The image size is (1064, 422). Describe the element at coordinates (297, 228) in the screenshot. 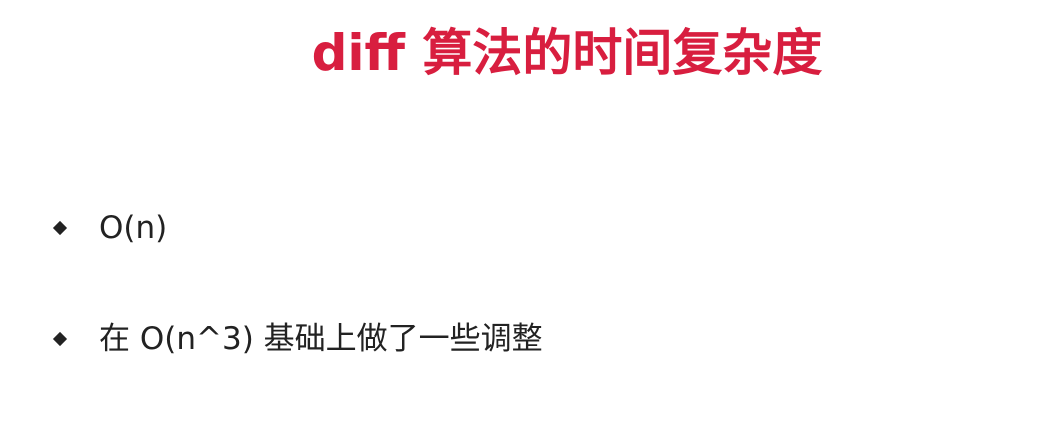

I see `bullet-item: O(n)` at that location.